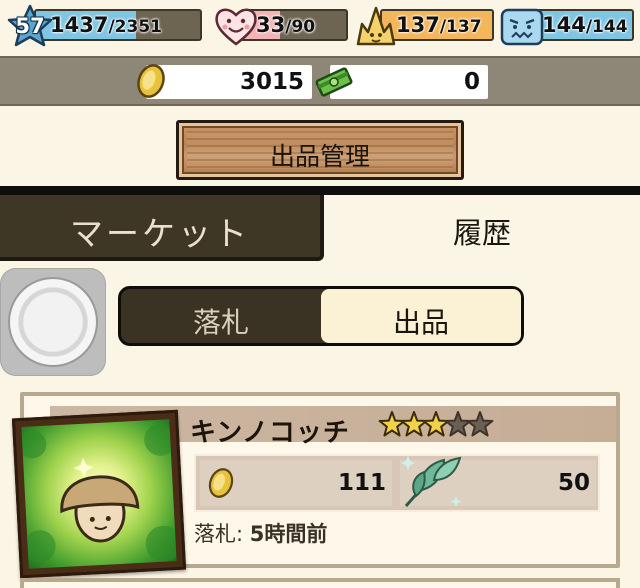 The height and width of the screenshot is (588, 640). I want to click on currency-bar: 3015 0, so click(320, 81).